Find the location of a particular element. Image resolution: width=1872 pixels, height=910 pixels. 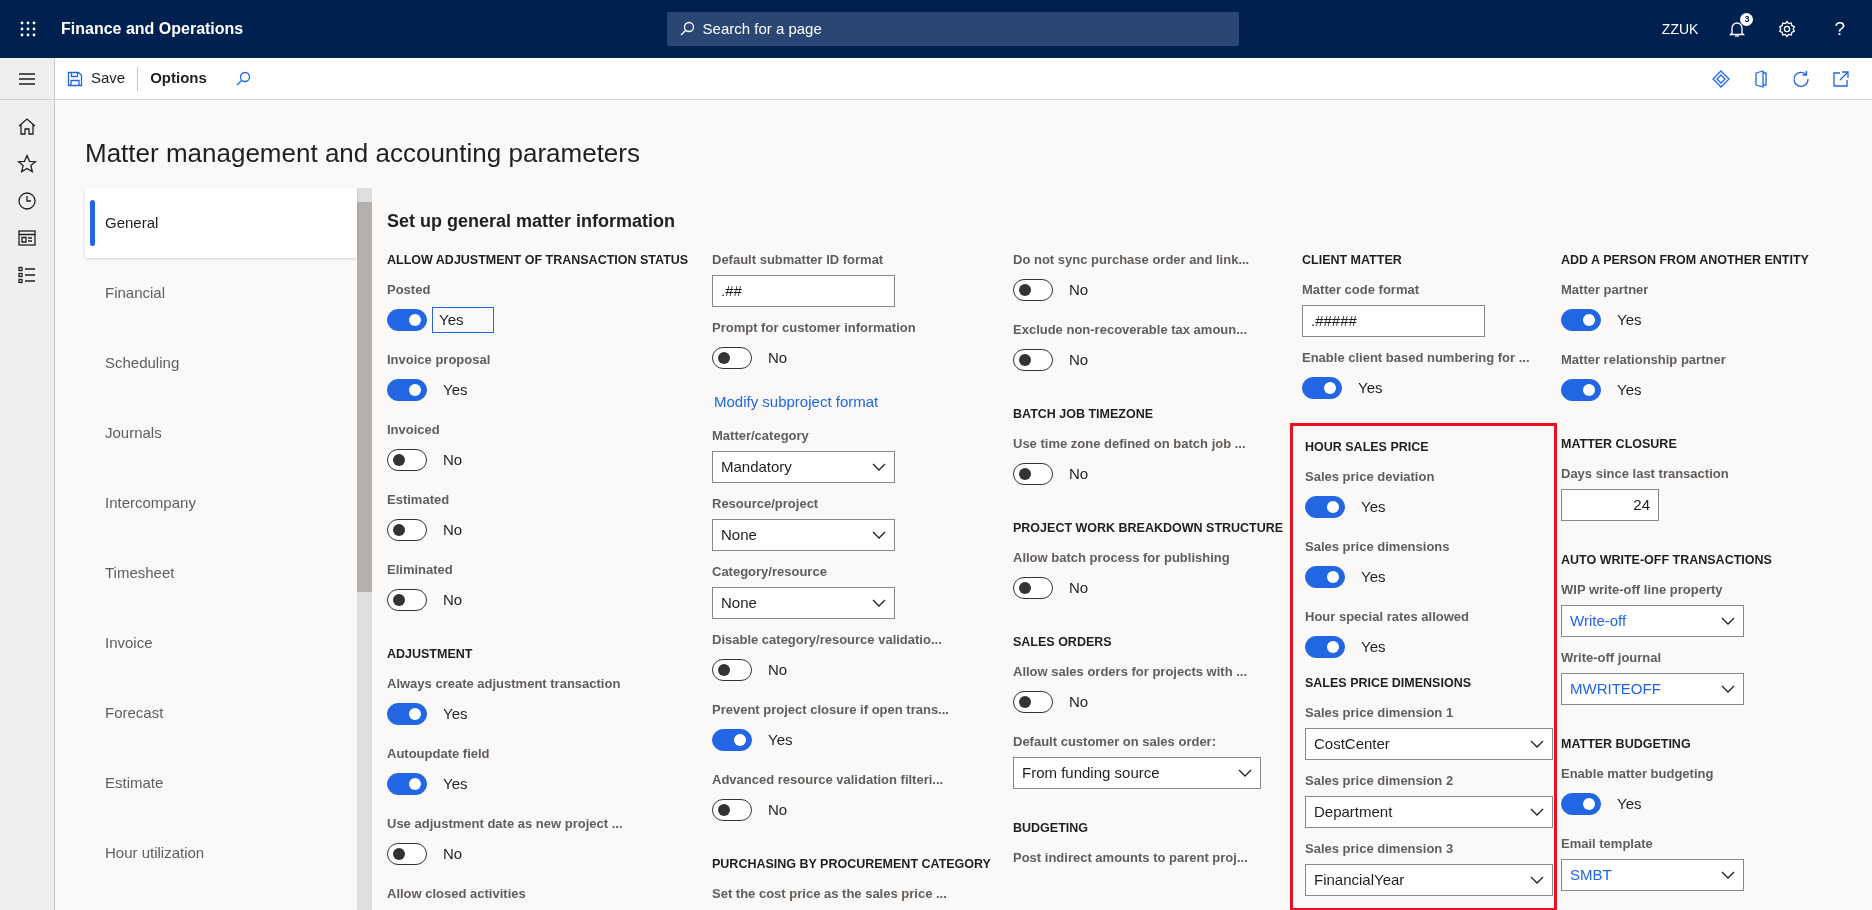

dropdown: CostCenter is located at coordinates (1429, 743).